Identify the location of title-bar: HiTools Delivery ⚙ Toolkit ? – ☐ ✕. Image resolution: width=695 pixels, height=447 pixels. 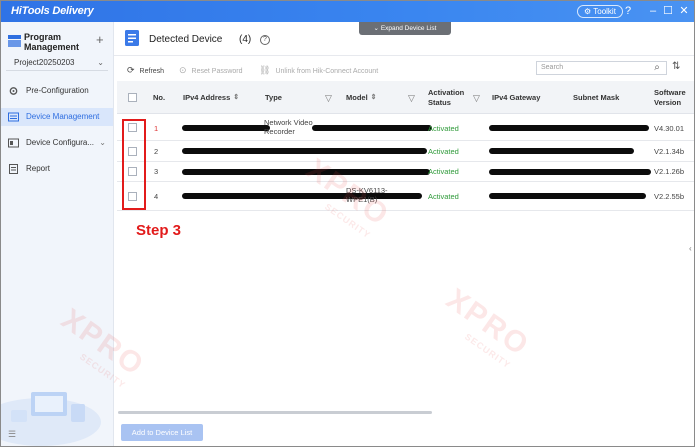
(347, 11).